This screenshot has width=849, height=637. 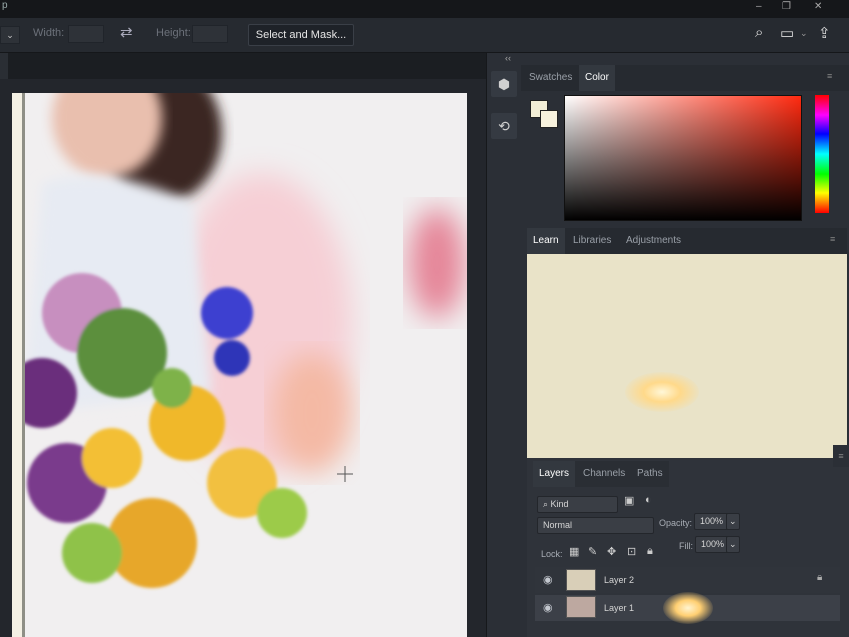 I want to click on filter-kind-label: Kind, so click(x=559, y=504).